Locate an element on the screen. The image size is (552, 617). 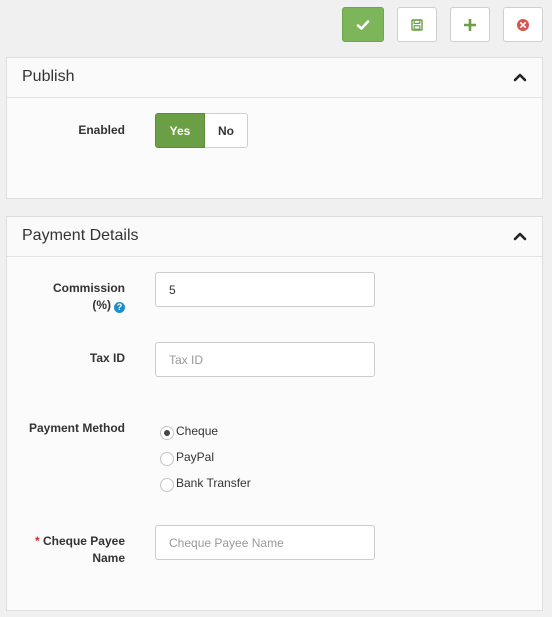
radio-option-cheque: Cheque is located at coordinates (189, 430).